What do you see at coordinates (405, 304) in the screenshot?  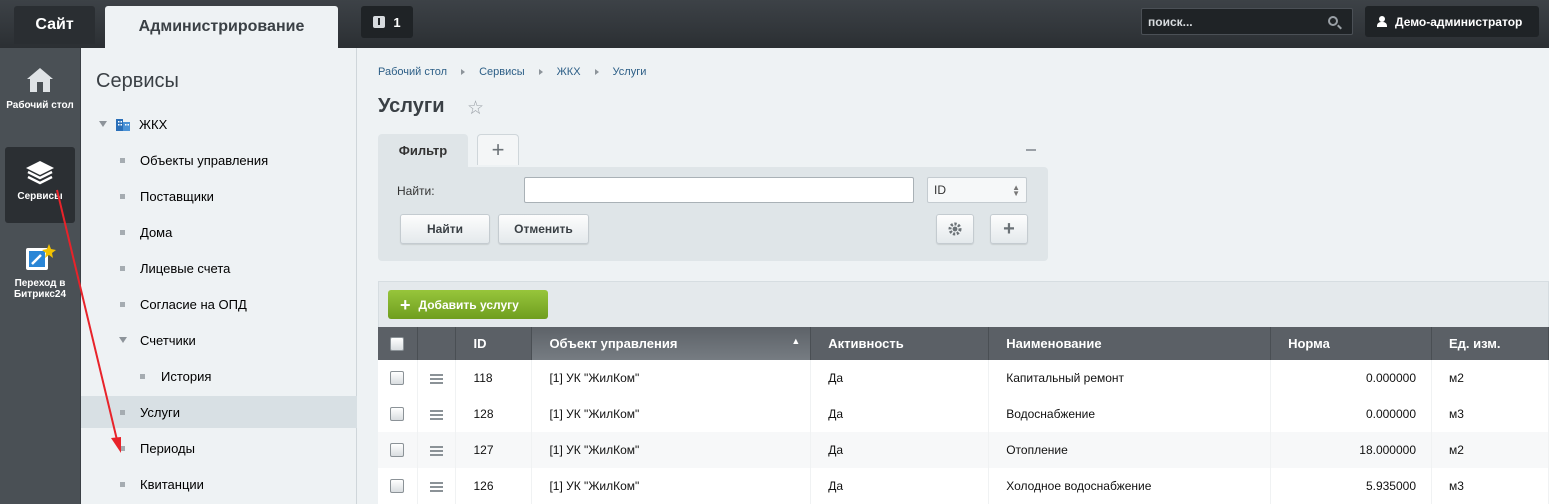 I see `plus-icon: +` at bounding box center [405, 304].